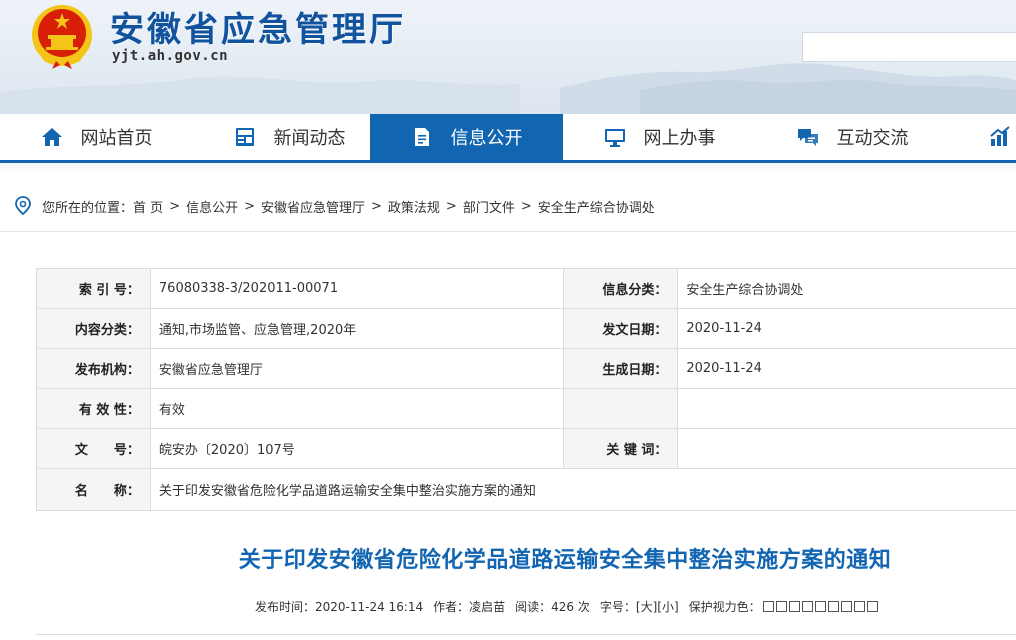 The width and height of the screenshot is (1016, 640). I want to click on breadcrumb-current: 安全生产综合协调处, so click(596, 206).